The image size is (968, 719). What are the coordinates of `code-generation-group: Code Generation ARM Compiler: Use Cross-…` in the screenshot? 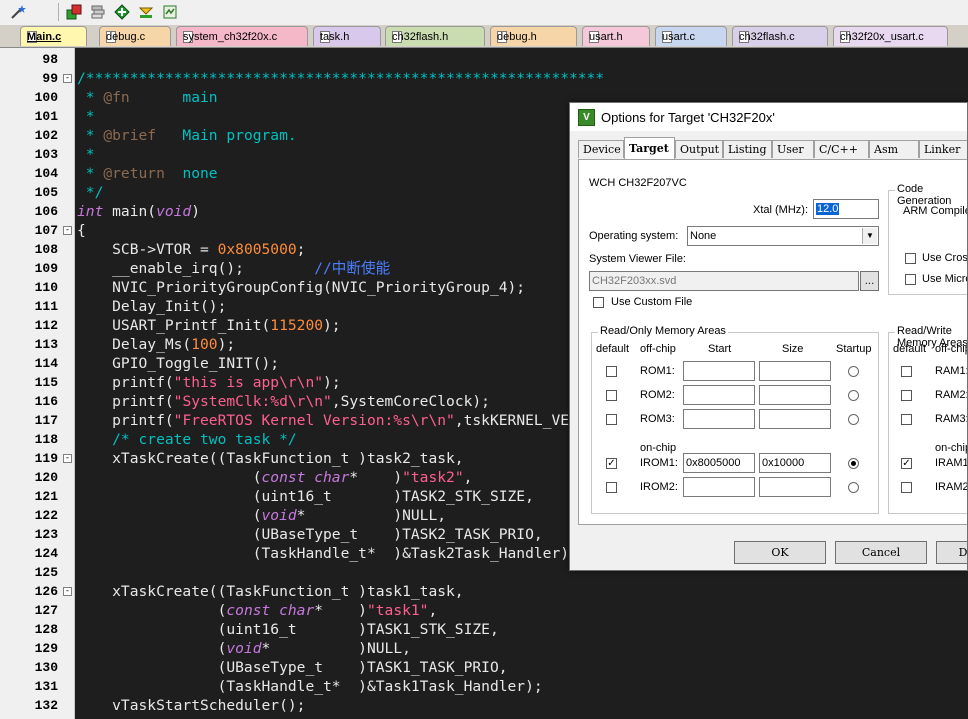 It's located at (927, 239).